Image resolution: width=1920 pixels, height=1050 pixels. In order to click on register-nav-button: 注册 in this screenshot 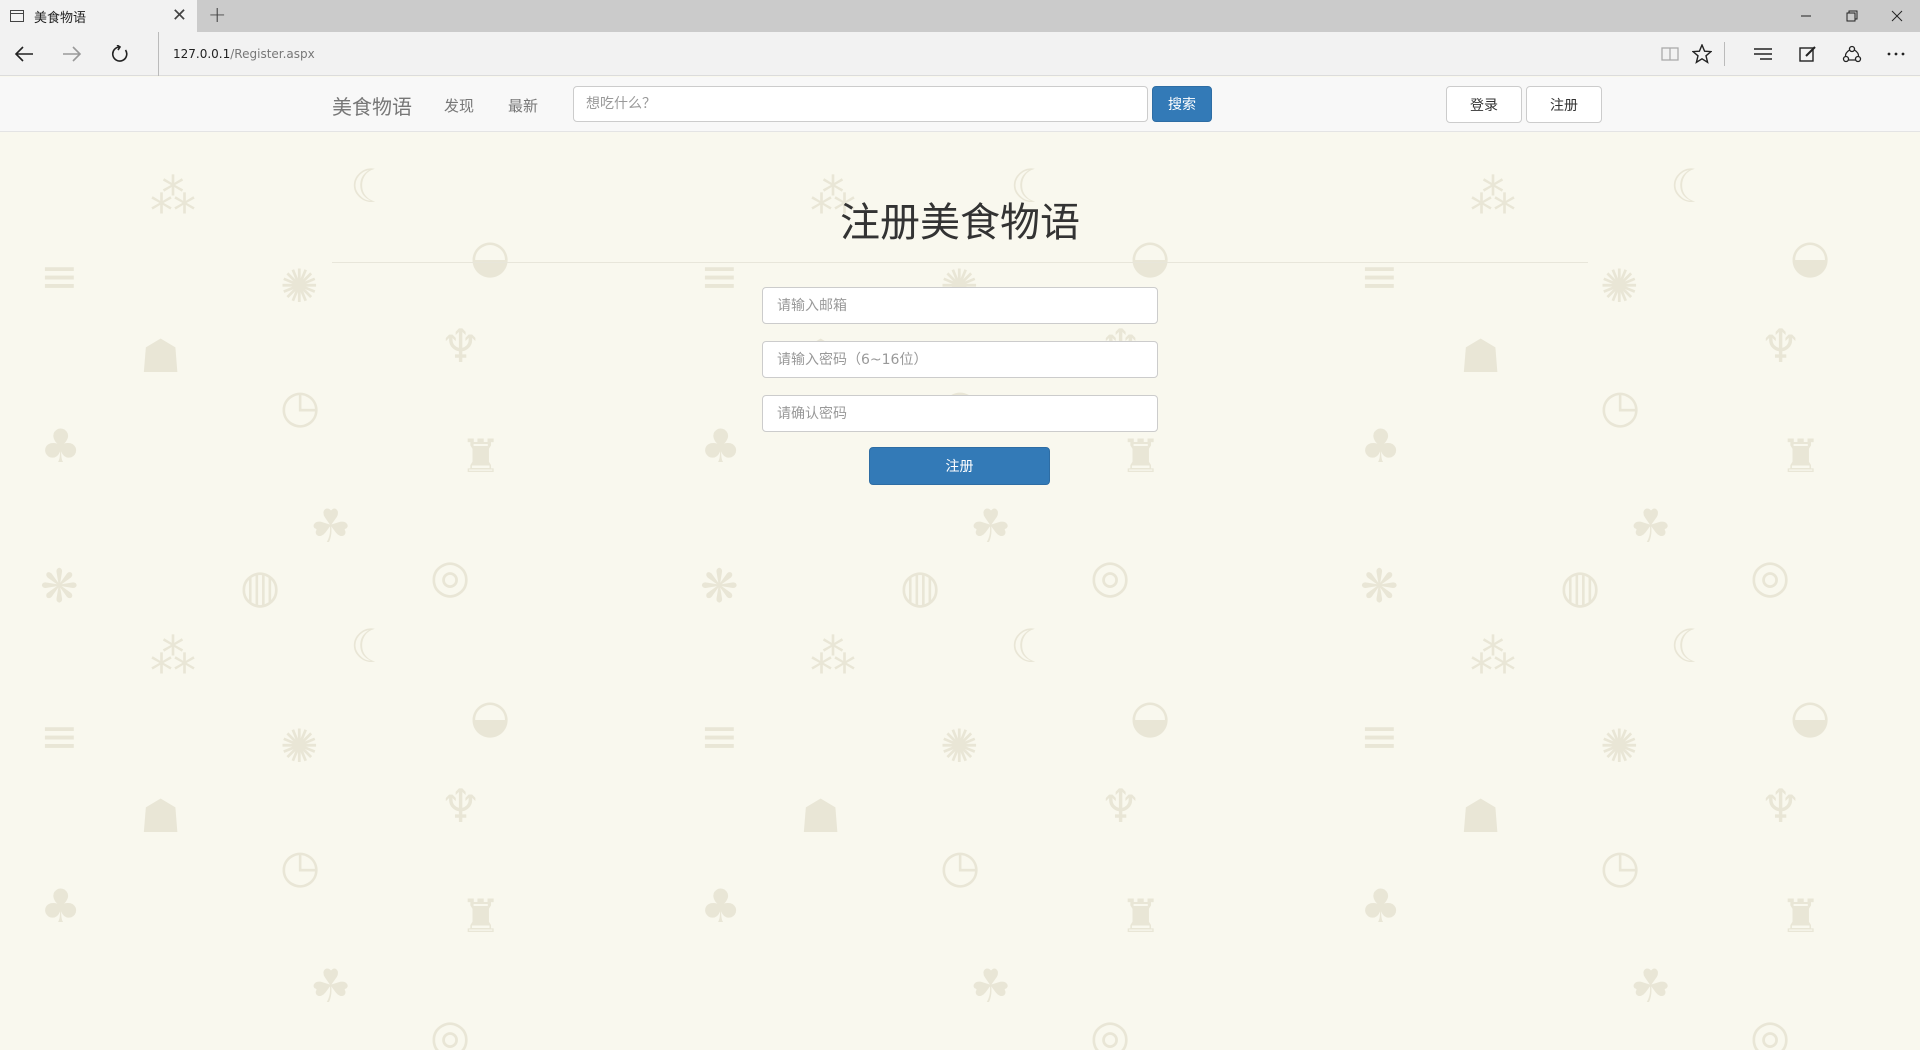, I will do `click(1564, 104)`.